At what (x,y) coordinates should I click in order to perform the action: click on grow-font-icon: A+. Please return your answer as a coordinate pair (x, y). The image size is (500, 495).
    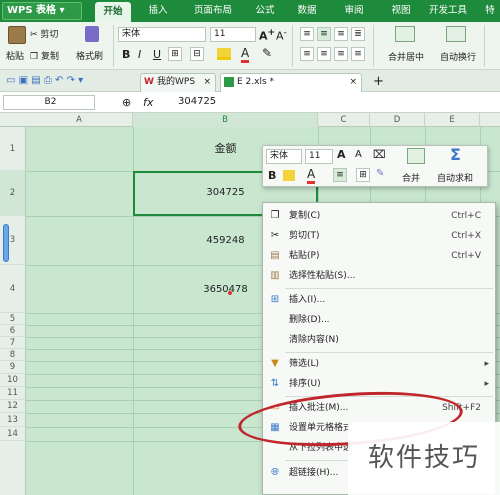
    Looking at the image, I should click on (267, 35).